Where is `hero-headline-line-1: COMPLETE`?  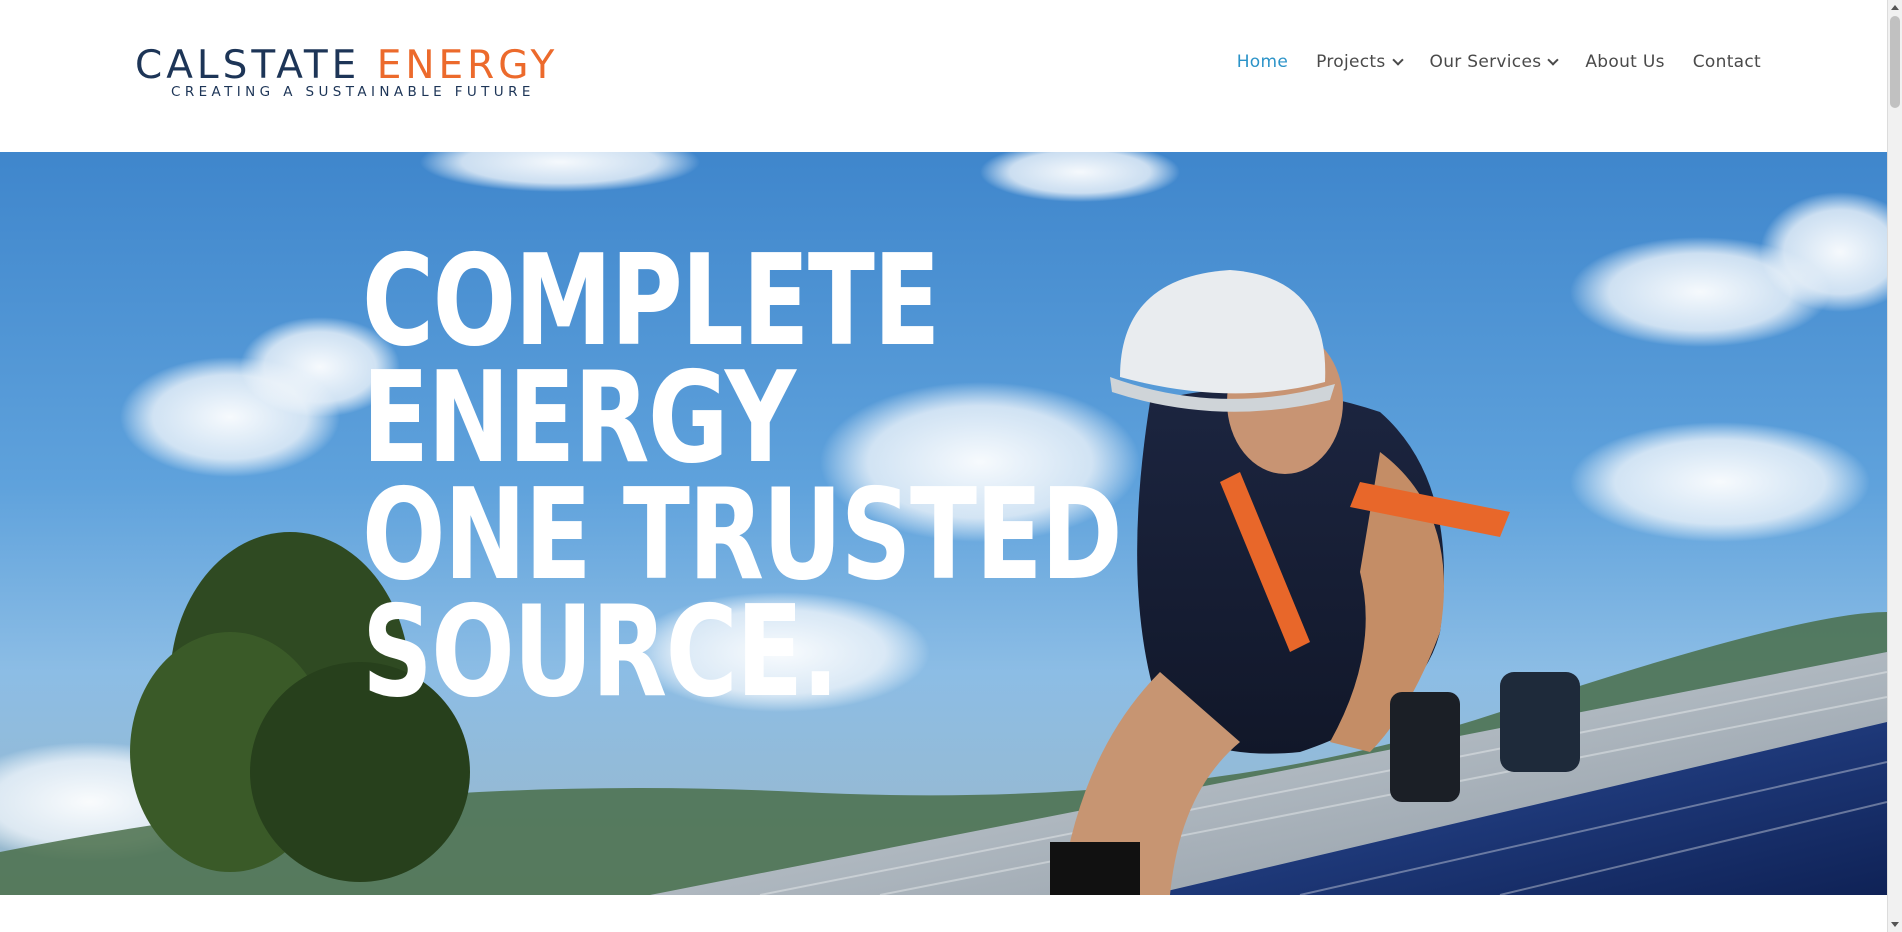 hero-headline-line-1: COMPLETE is located at coordinates (651, 300).